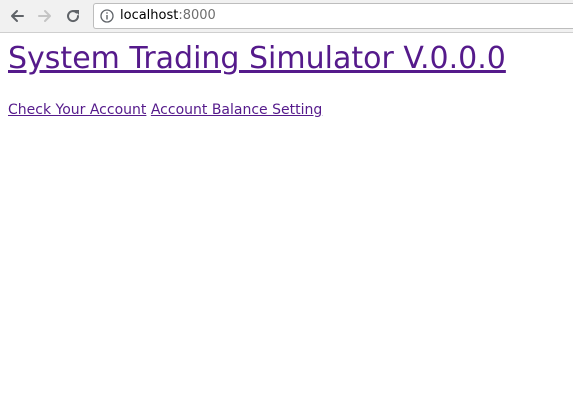  I want to click on back-arrow-icon, so click(17, 16).